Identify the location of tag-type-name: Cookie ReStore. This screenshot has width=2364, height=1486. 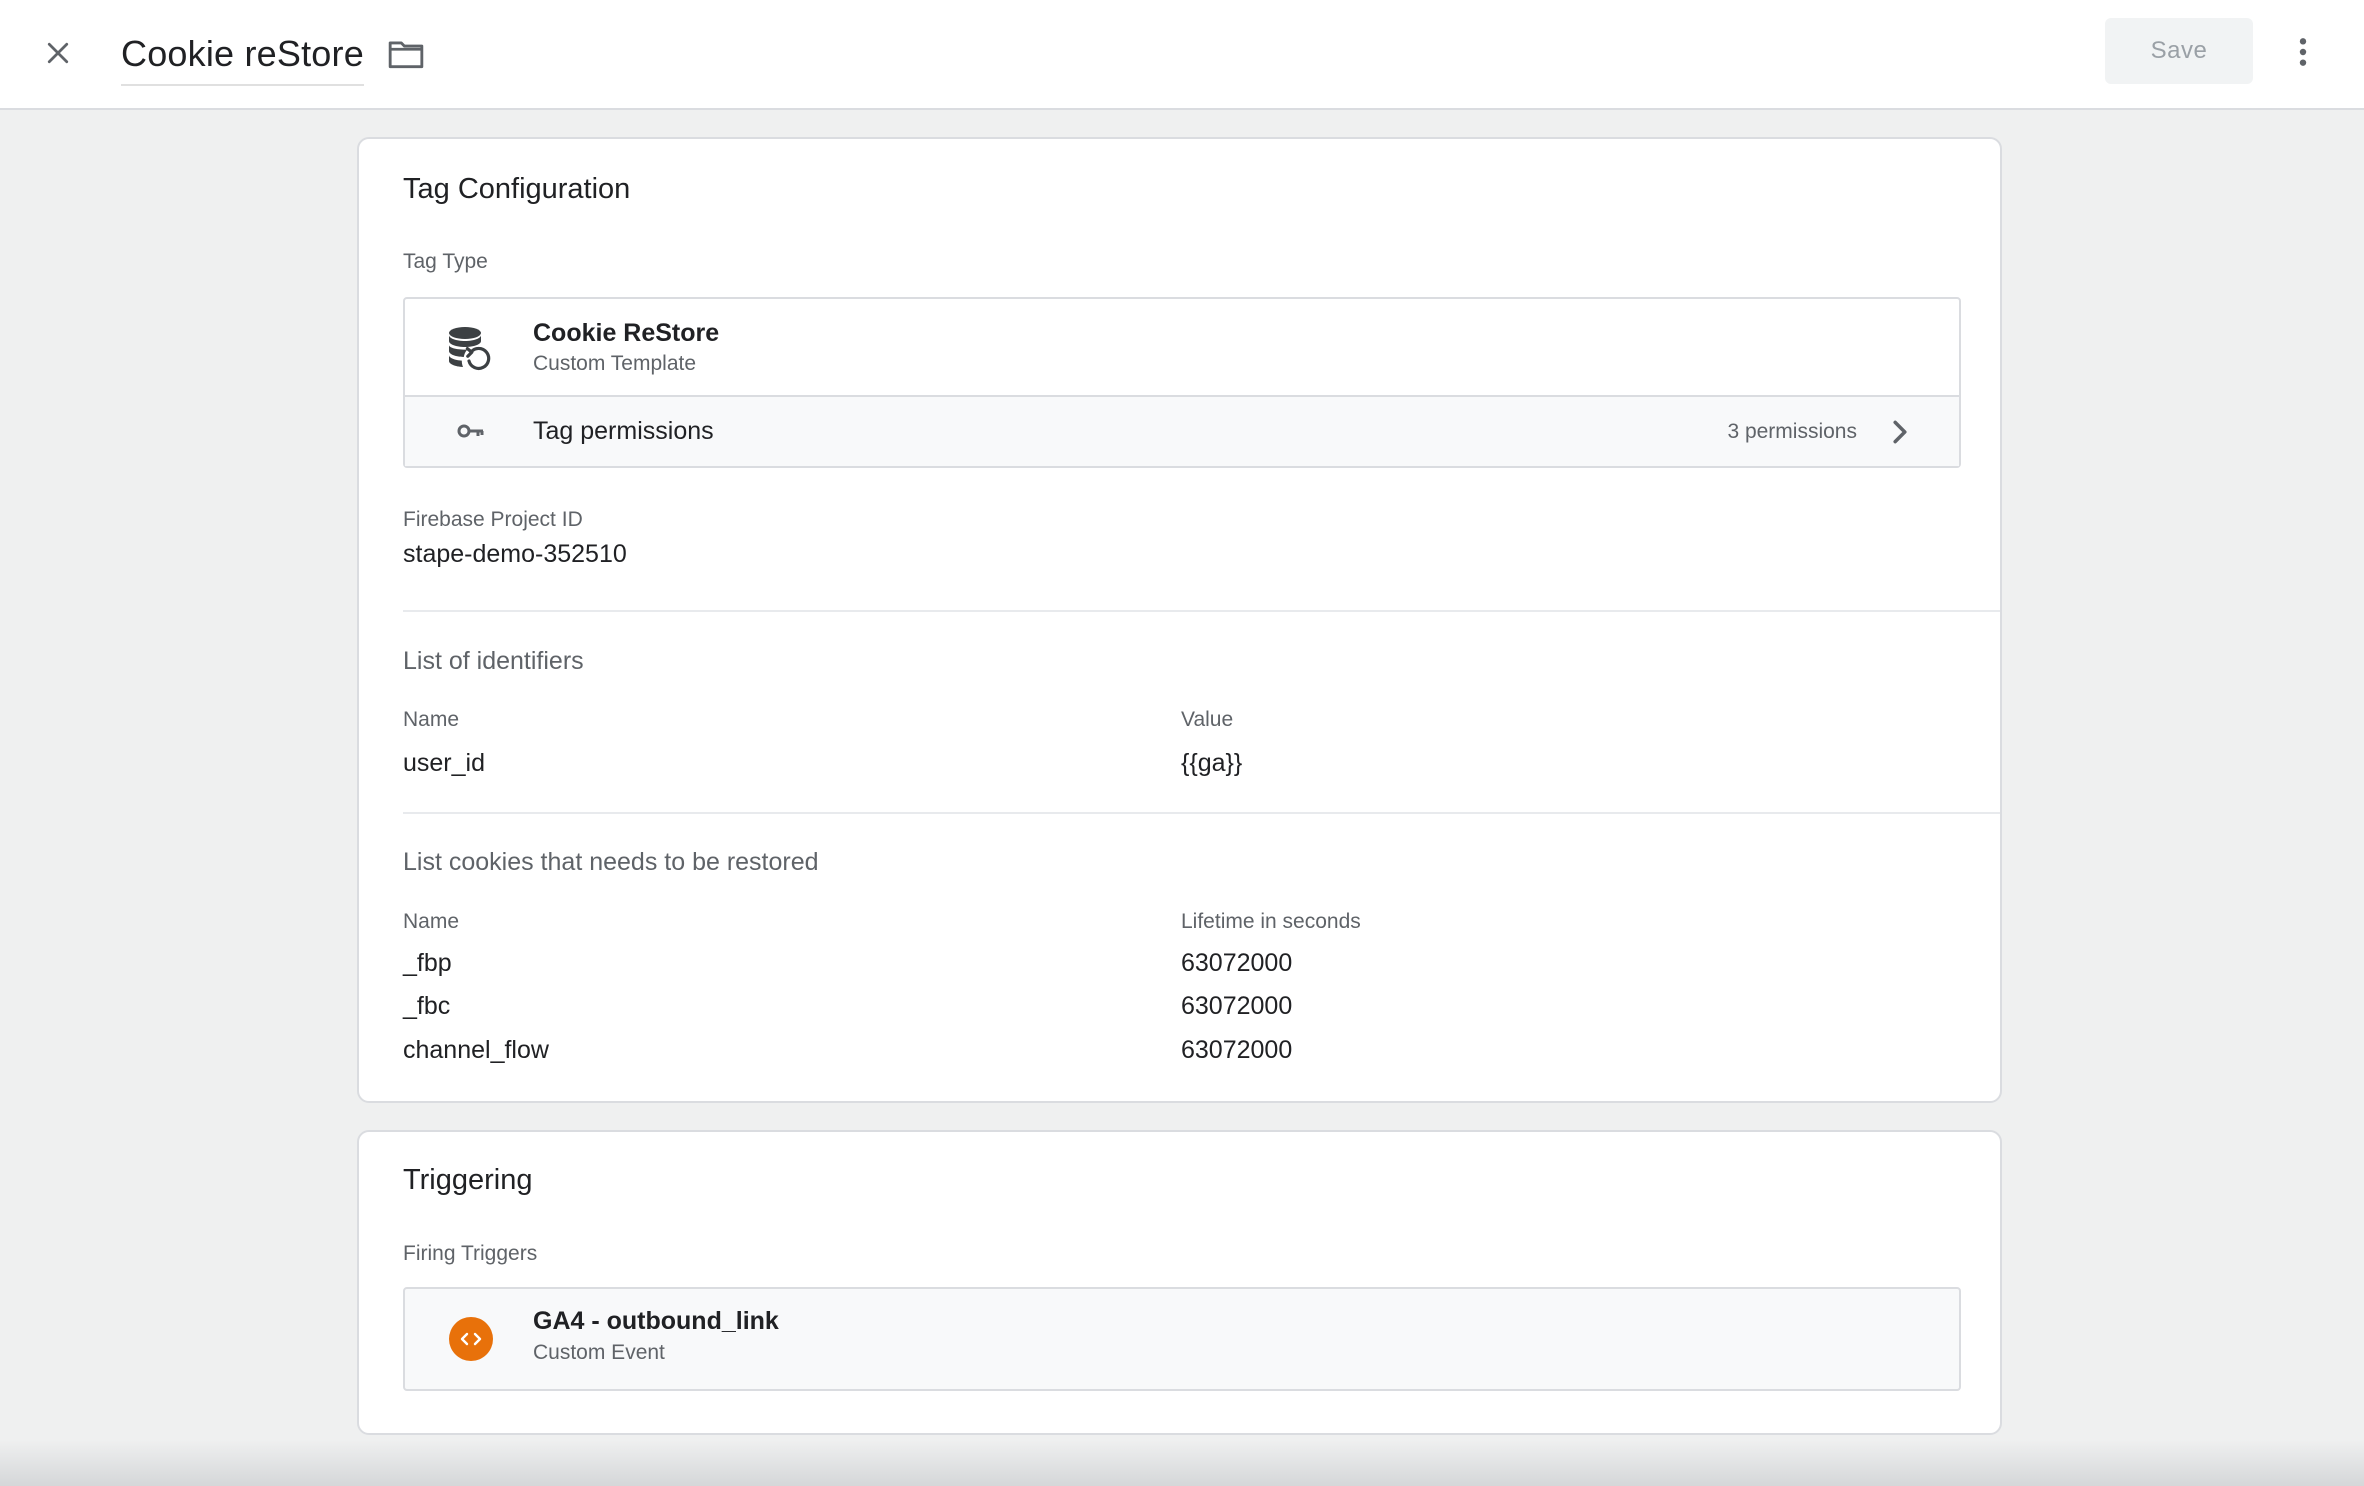
(626, 333).